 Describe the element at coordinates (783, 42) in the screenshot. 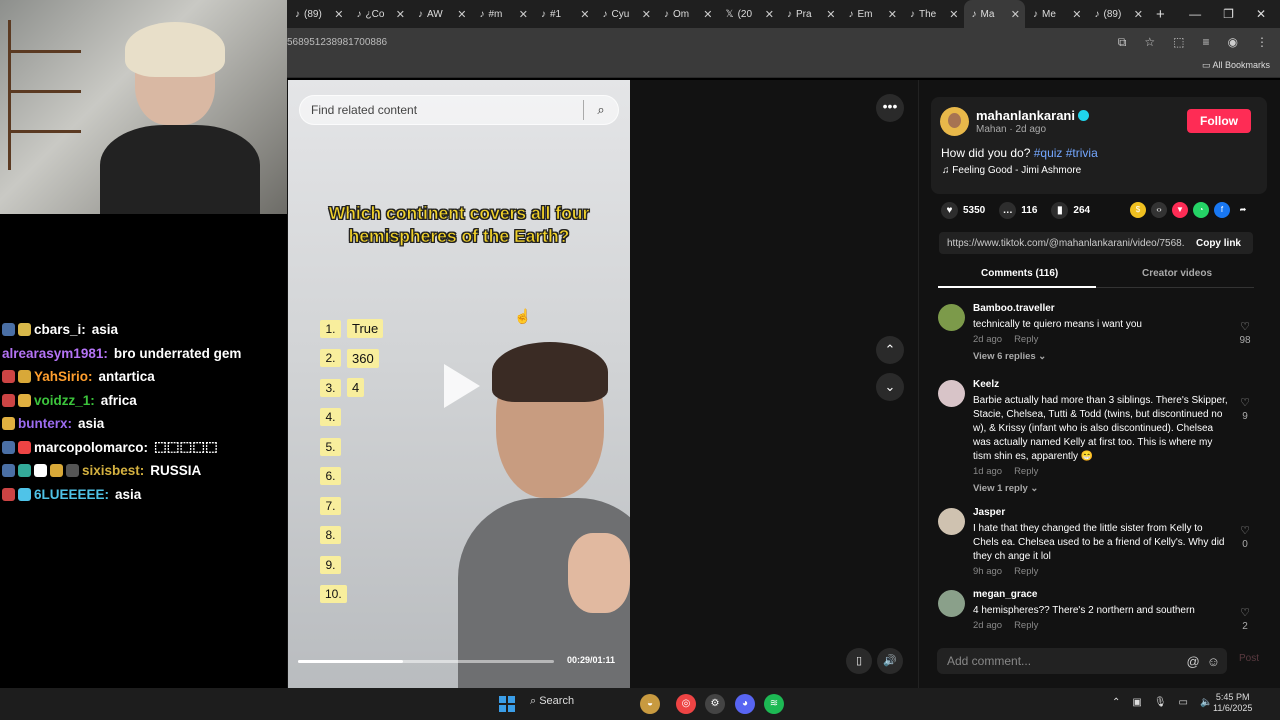

I see `address-bar: 568951238981700886 ⧉ ☆ ⬚ ≡ ◉ ⋮` at that location.